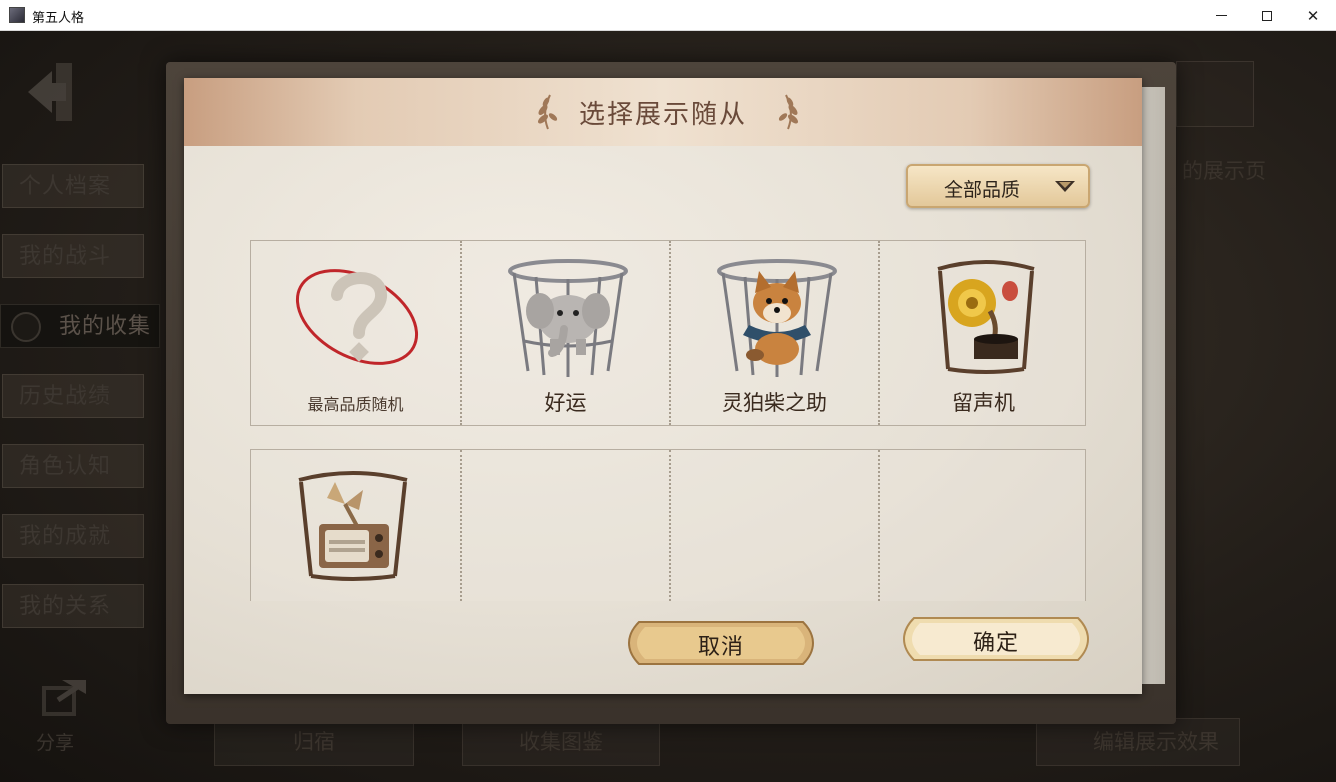  Describe the element at coordinates (565, 403) in the screenshot. I see `companion-label: 好运` at that location.